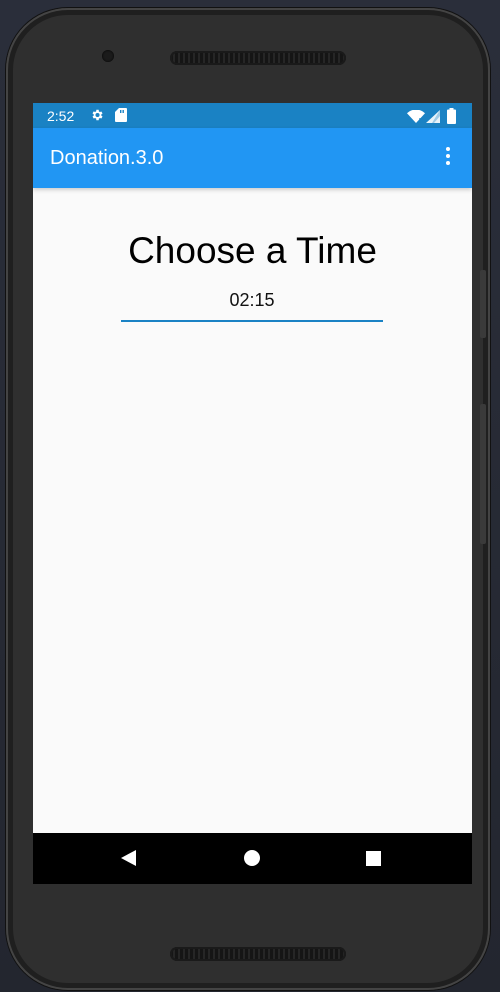 The width and height of the screenshot is (500, 992). I want to click on gear-icon, so click(97, 115).